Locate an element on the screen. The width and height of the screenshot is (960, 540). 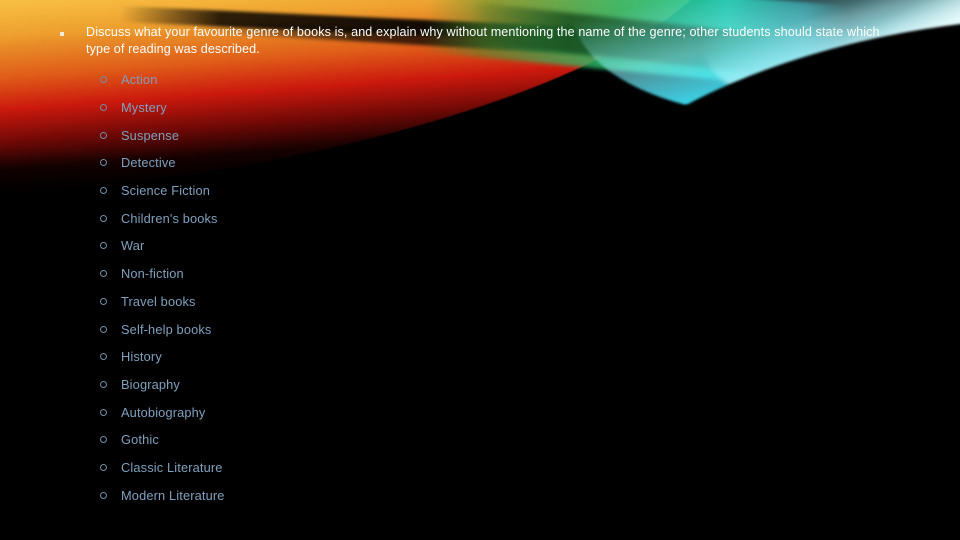
list-item: Autobiography is located at coordinates (310, 412).